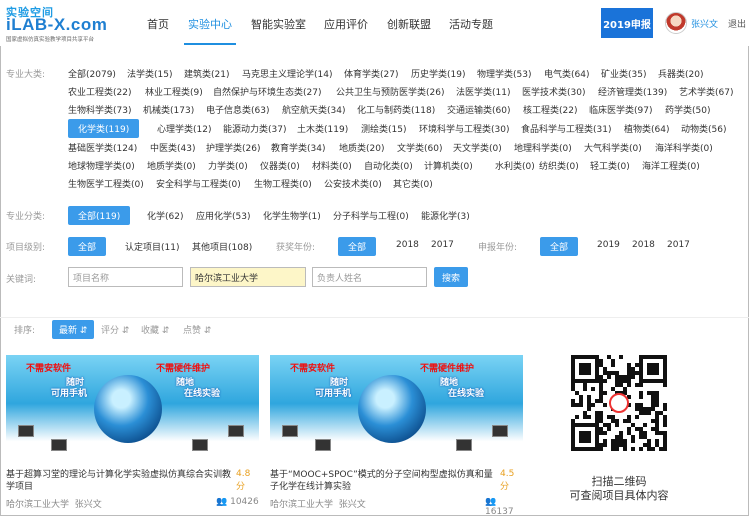 The width and height of the screenshot is (749, 517). What do you see at coordinates (438, 73) in the screenshot?
I see `major-category-item: 历史学类(19)` at bounding box center [438, 73].